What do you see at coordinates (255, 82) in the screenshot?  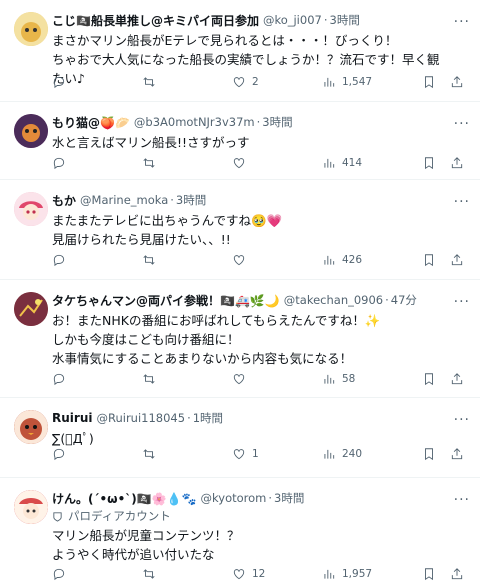 I see `like-count: 2` at bounding box center [255, 82].